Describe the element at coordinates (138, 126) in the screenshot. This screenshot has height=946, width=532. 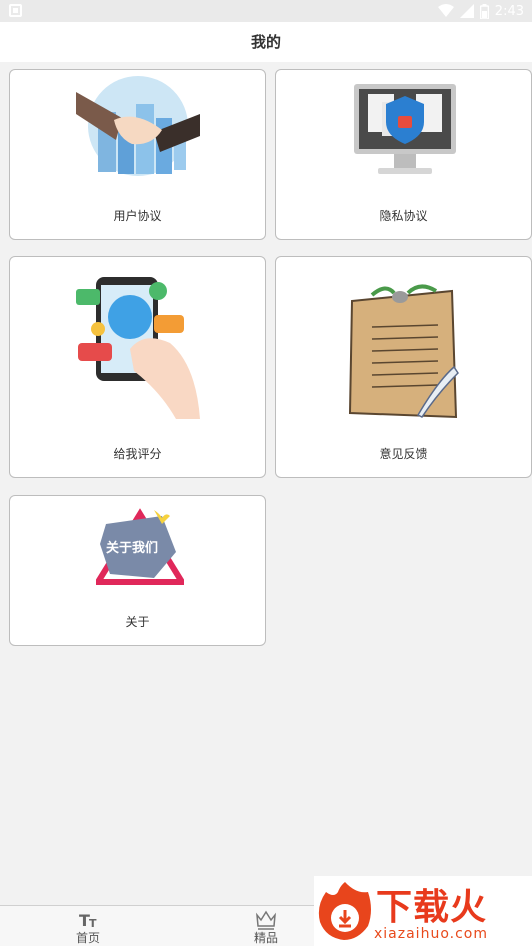
I see `handshake-icon` at that location.